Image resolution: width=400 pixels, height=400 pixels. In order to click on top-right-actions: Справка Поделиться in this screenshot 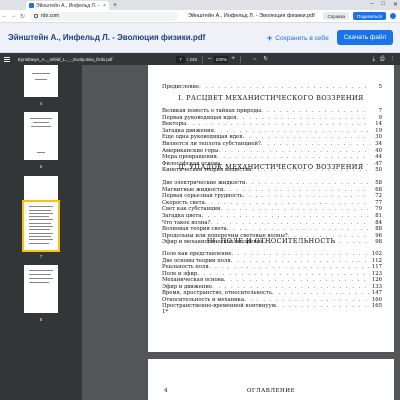, I will do `click(359, 16)`.